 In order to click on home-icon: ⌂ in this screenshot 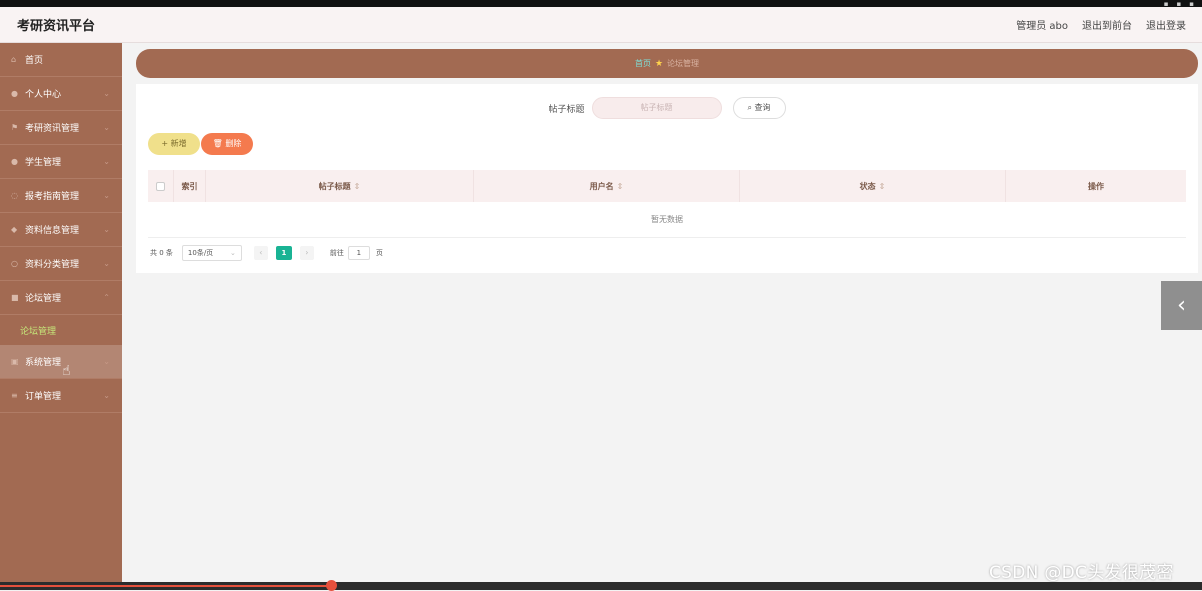, I will do `click(14, 59)`.